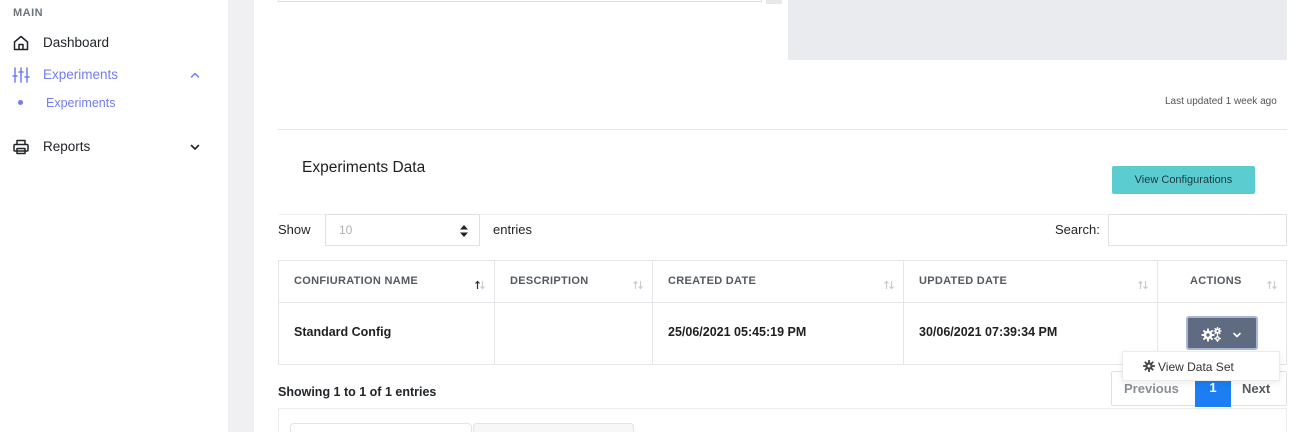 The width and height of the screenshot is (1308, 432). I want to click on column-header-updated-date: UPDATED DATE, so click(1031, 282).